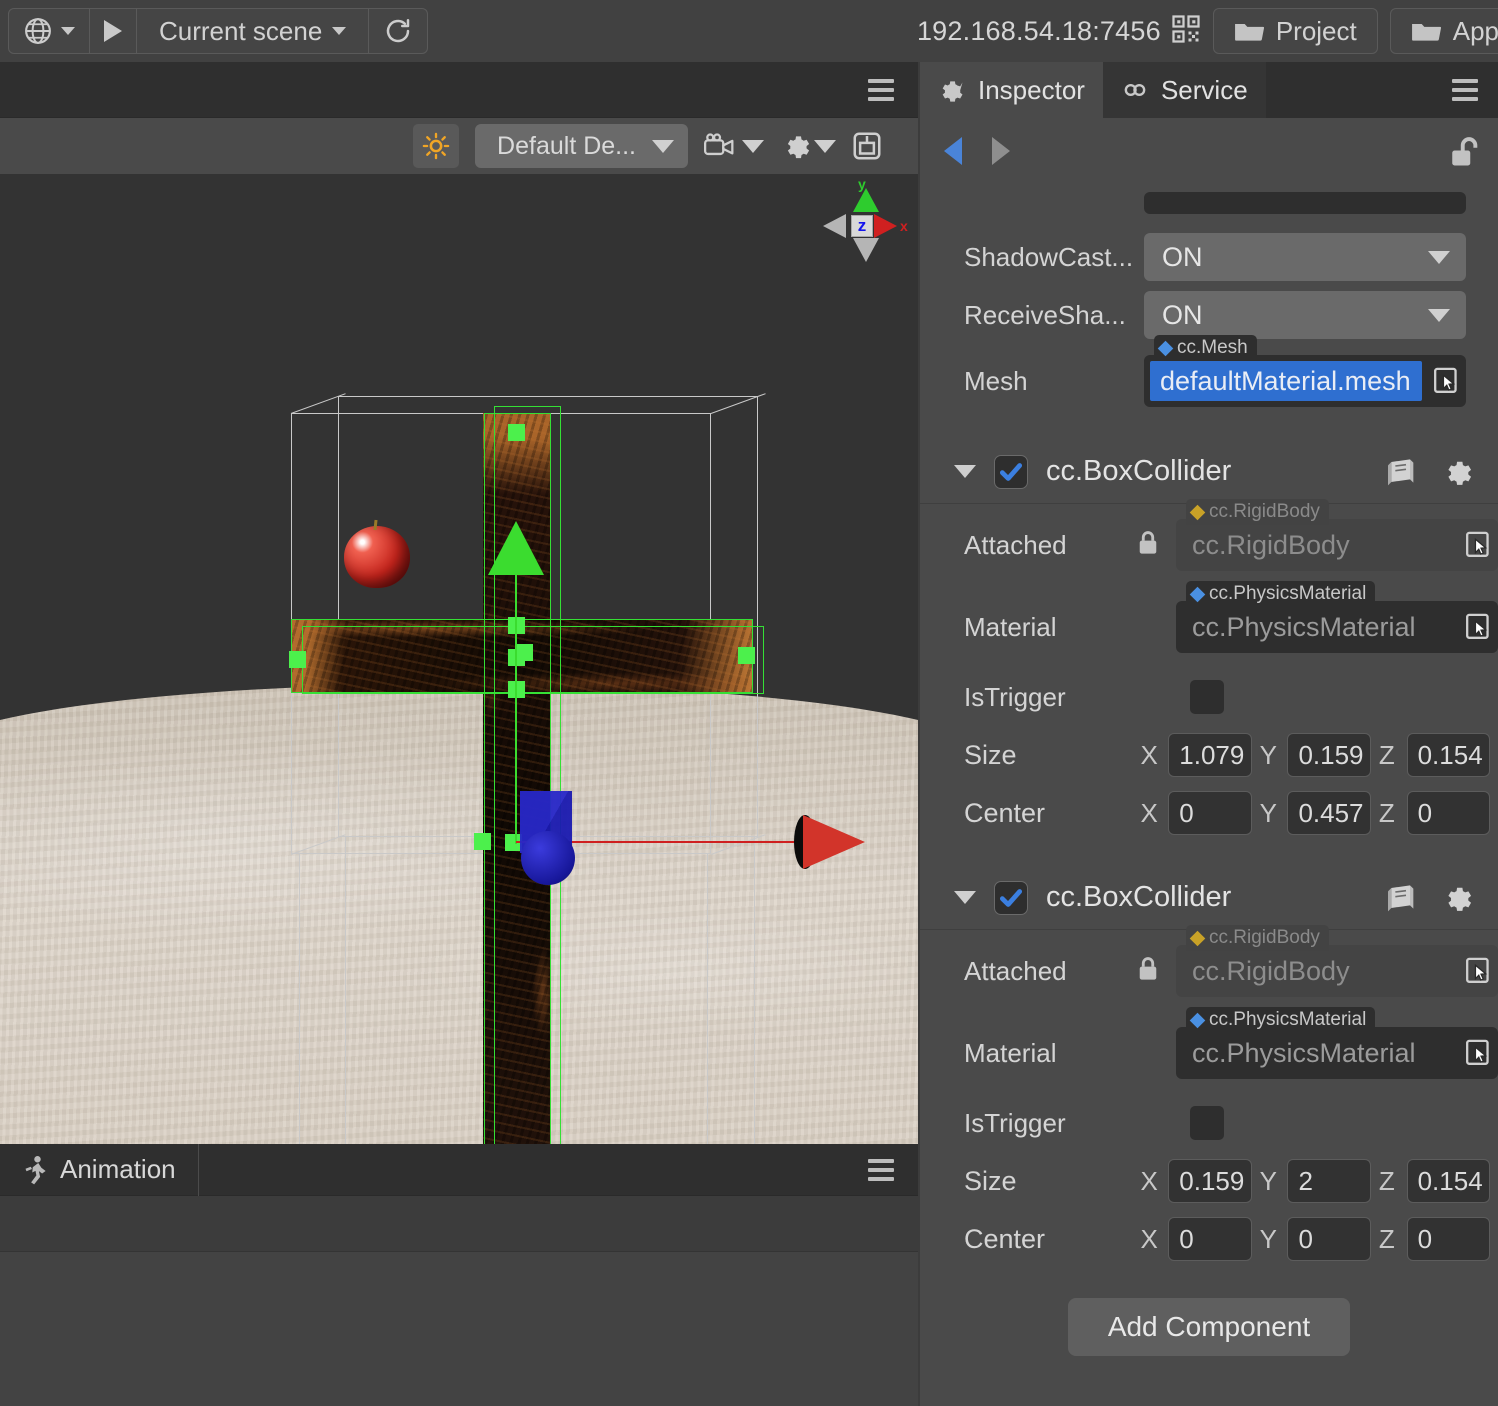 This screenshot has height=1406, width=1498. Describe the element at coordinates (436, 146) in the screenshot. I see `scene-lighting-toggle` at that location.